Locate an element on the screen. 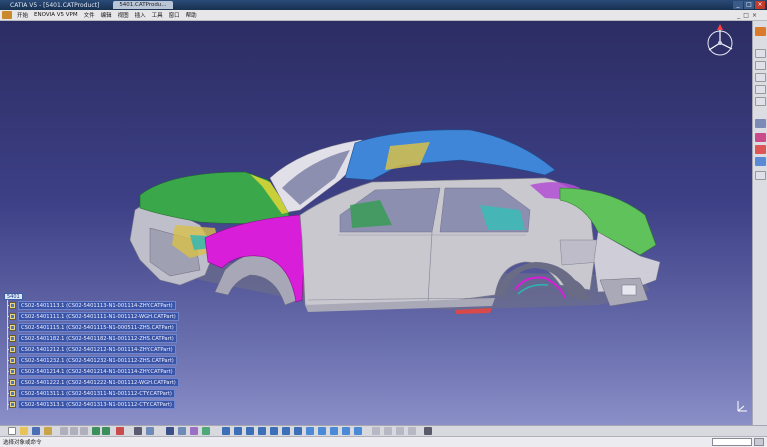  redo-icon is located at coordinates (106, 431).